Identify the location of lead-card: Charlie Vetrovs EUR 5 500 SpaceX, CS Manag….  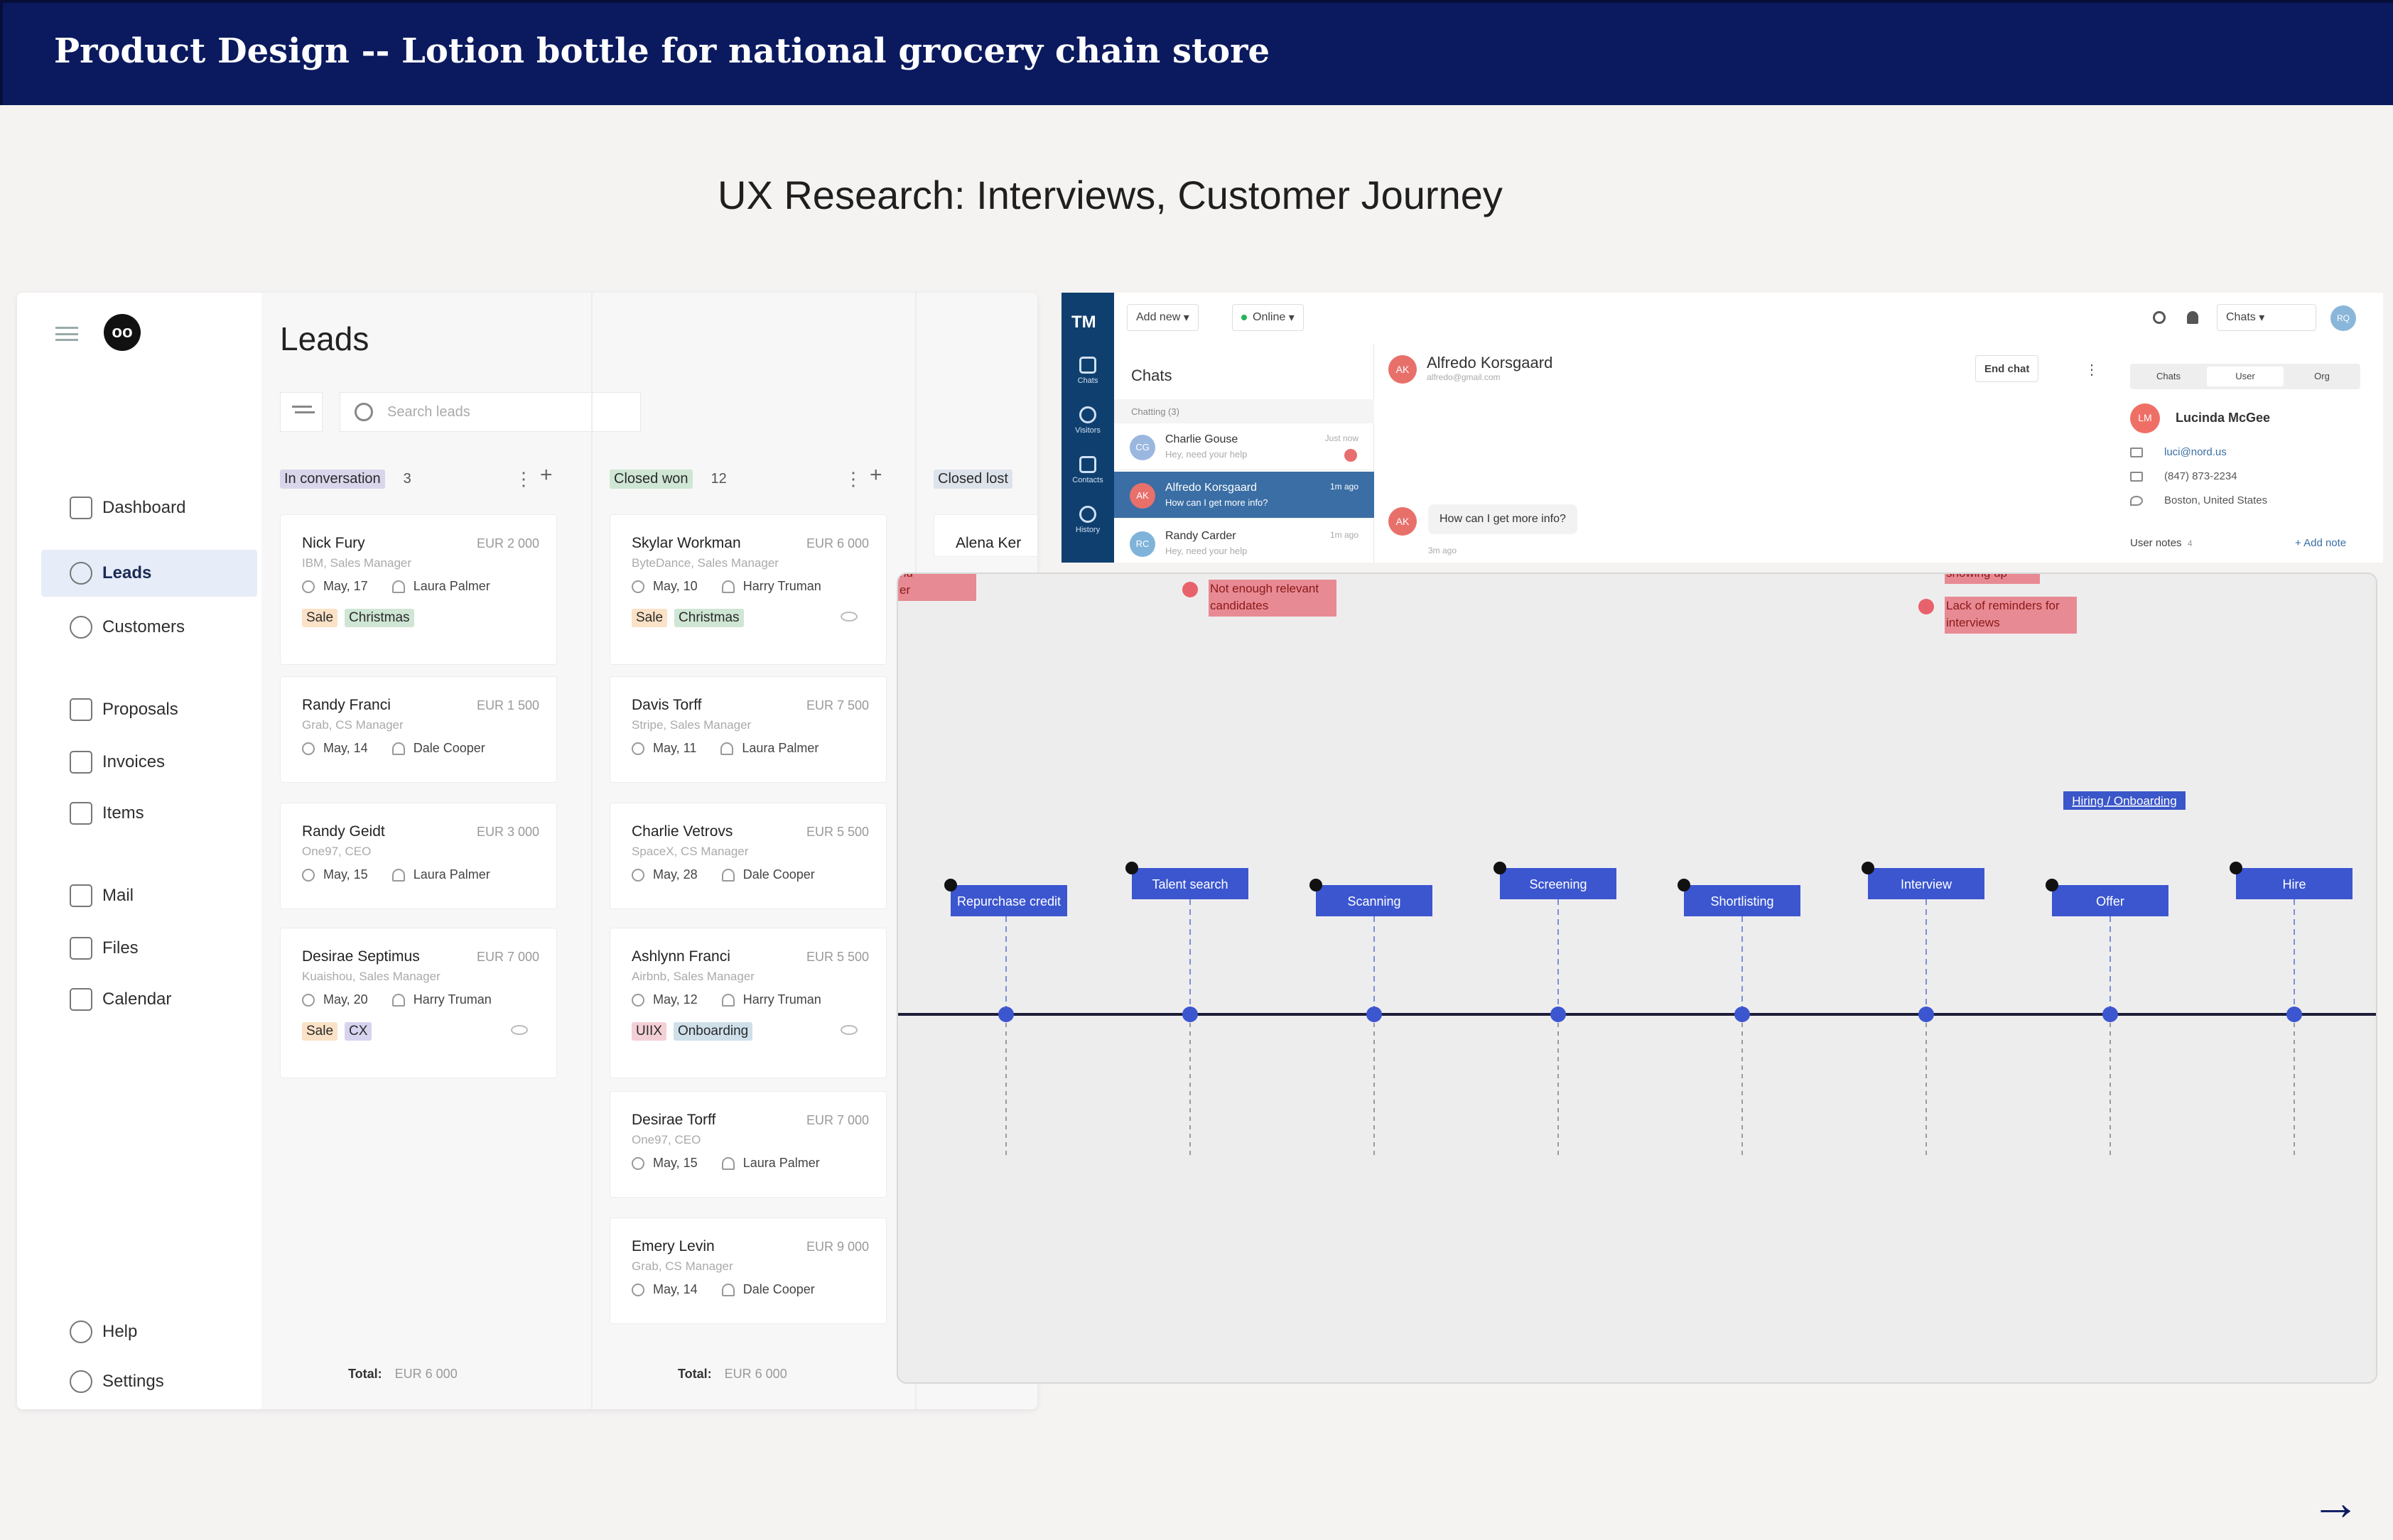
(748, 856).